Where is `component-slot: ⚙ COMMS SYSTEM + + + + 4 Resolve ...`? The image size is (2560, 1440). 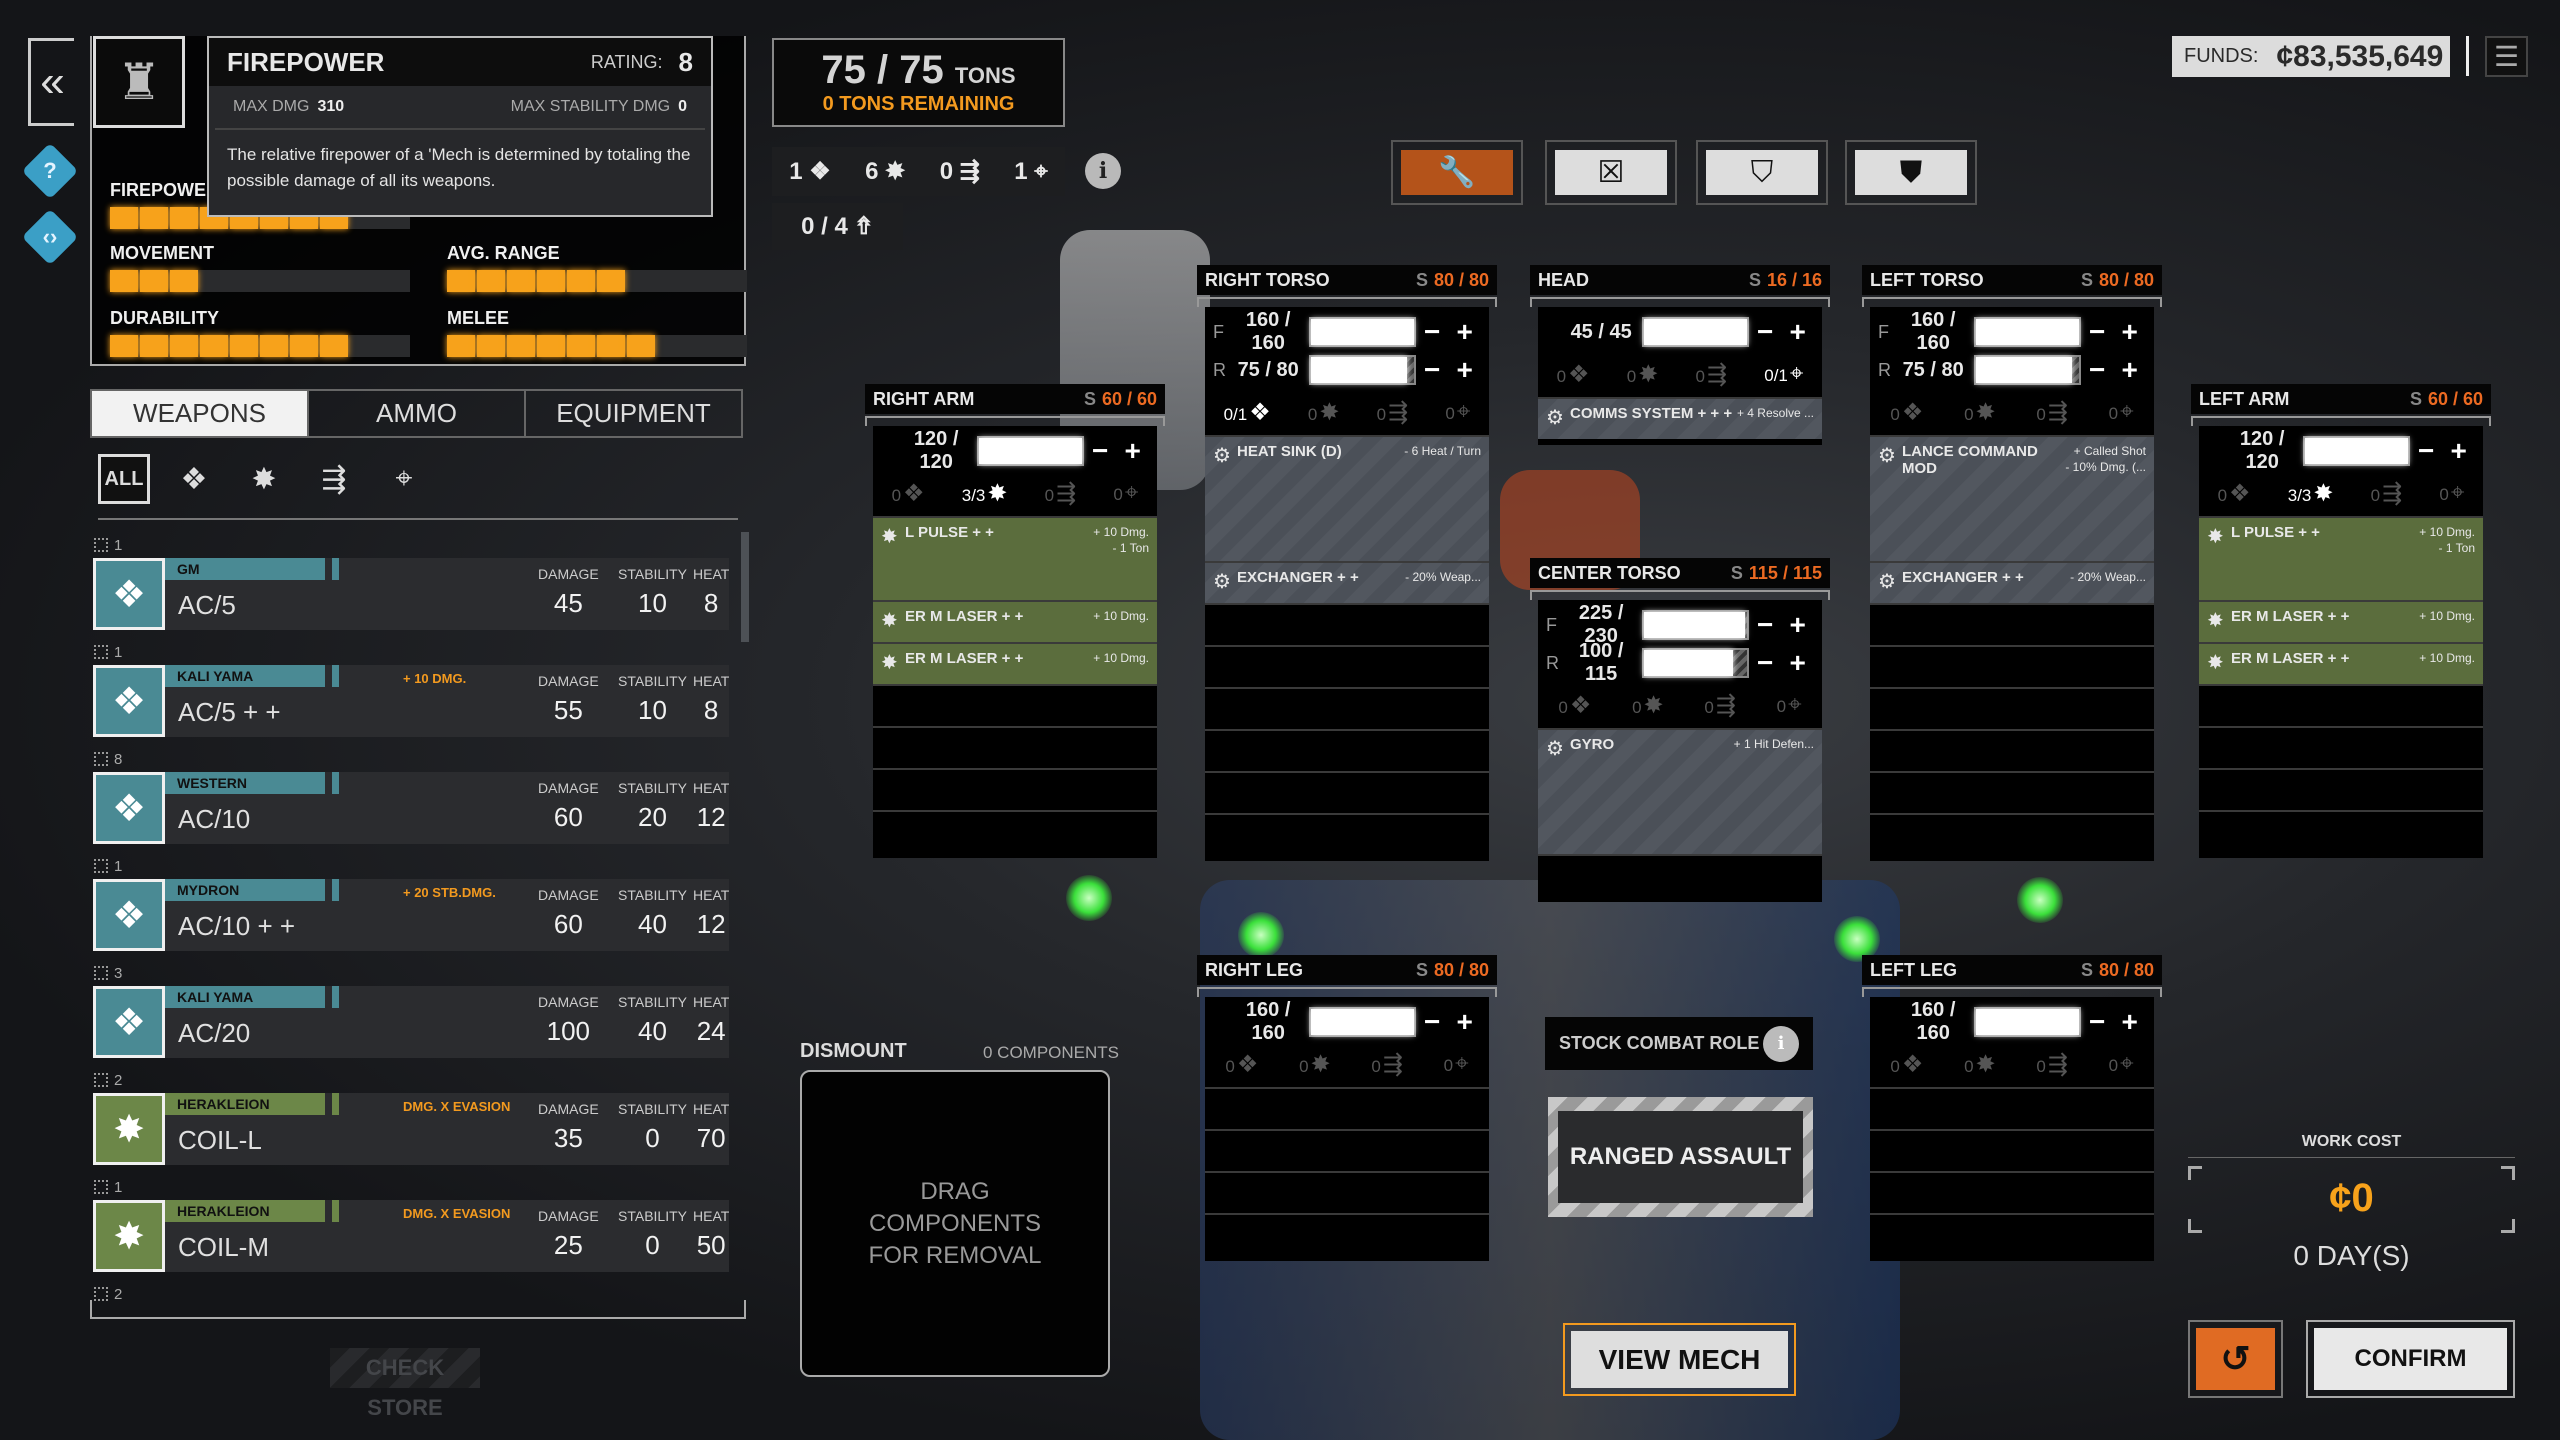 component-slot: ⚙ COMMS SYSTEM + + + + 4 Resolve ... is located at coordinates (1680, 418).